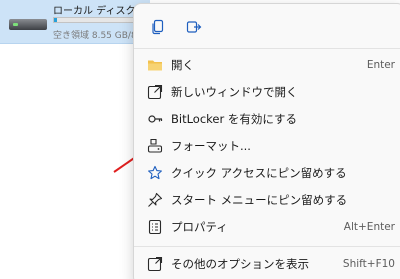 The width and height of the screenshot is (400, 279). Describe the element at coordinates (155, 119) in the screenshot. I see `key-icon` at that location.